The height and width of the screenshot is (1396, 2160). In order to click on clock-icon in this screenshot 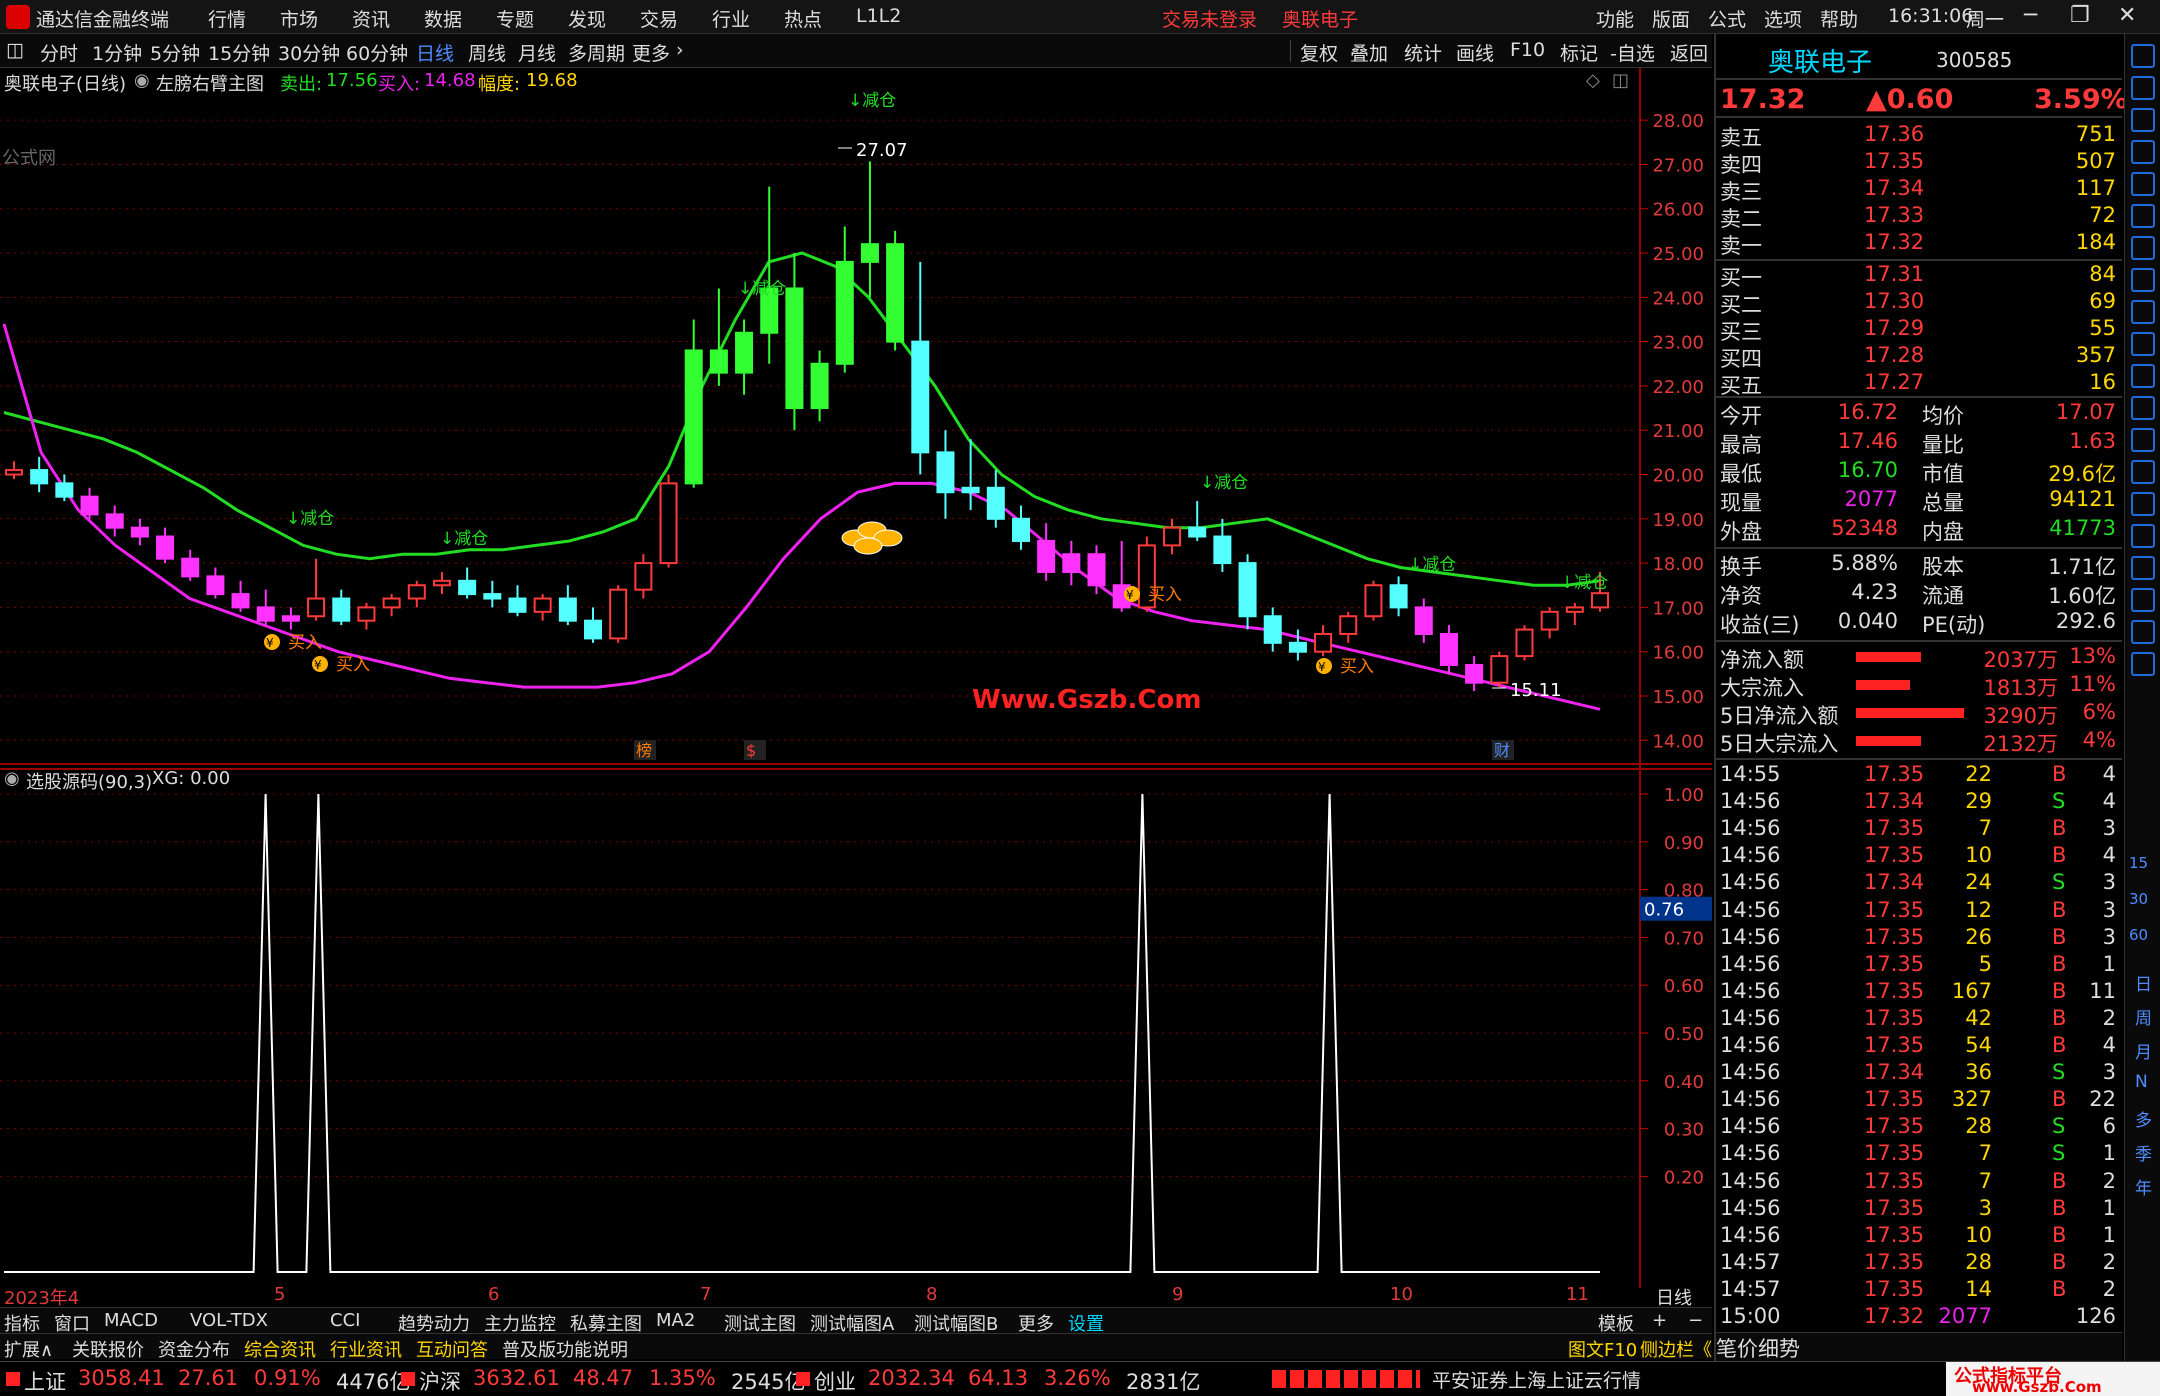, I will do `click(2143, 472)`.